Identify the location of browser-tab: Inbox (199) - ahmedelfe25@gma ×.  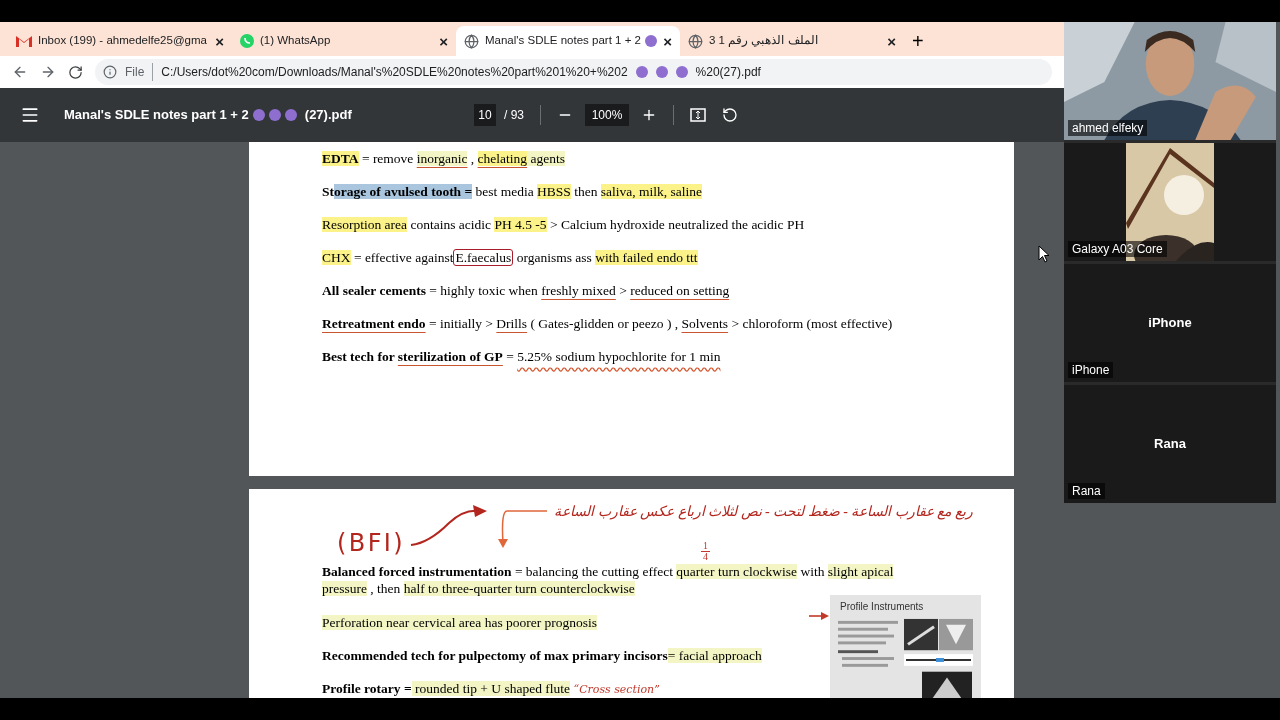
(120, 41).